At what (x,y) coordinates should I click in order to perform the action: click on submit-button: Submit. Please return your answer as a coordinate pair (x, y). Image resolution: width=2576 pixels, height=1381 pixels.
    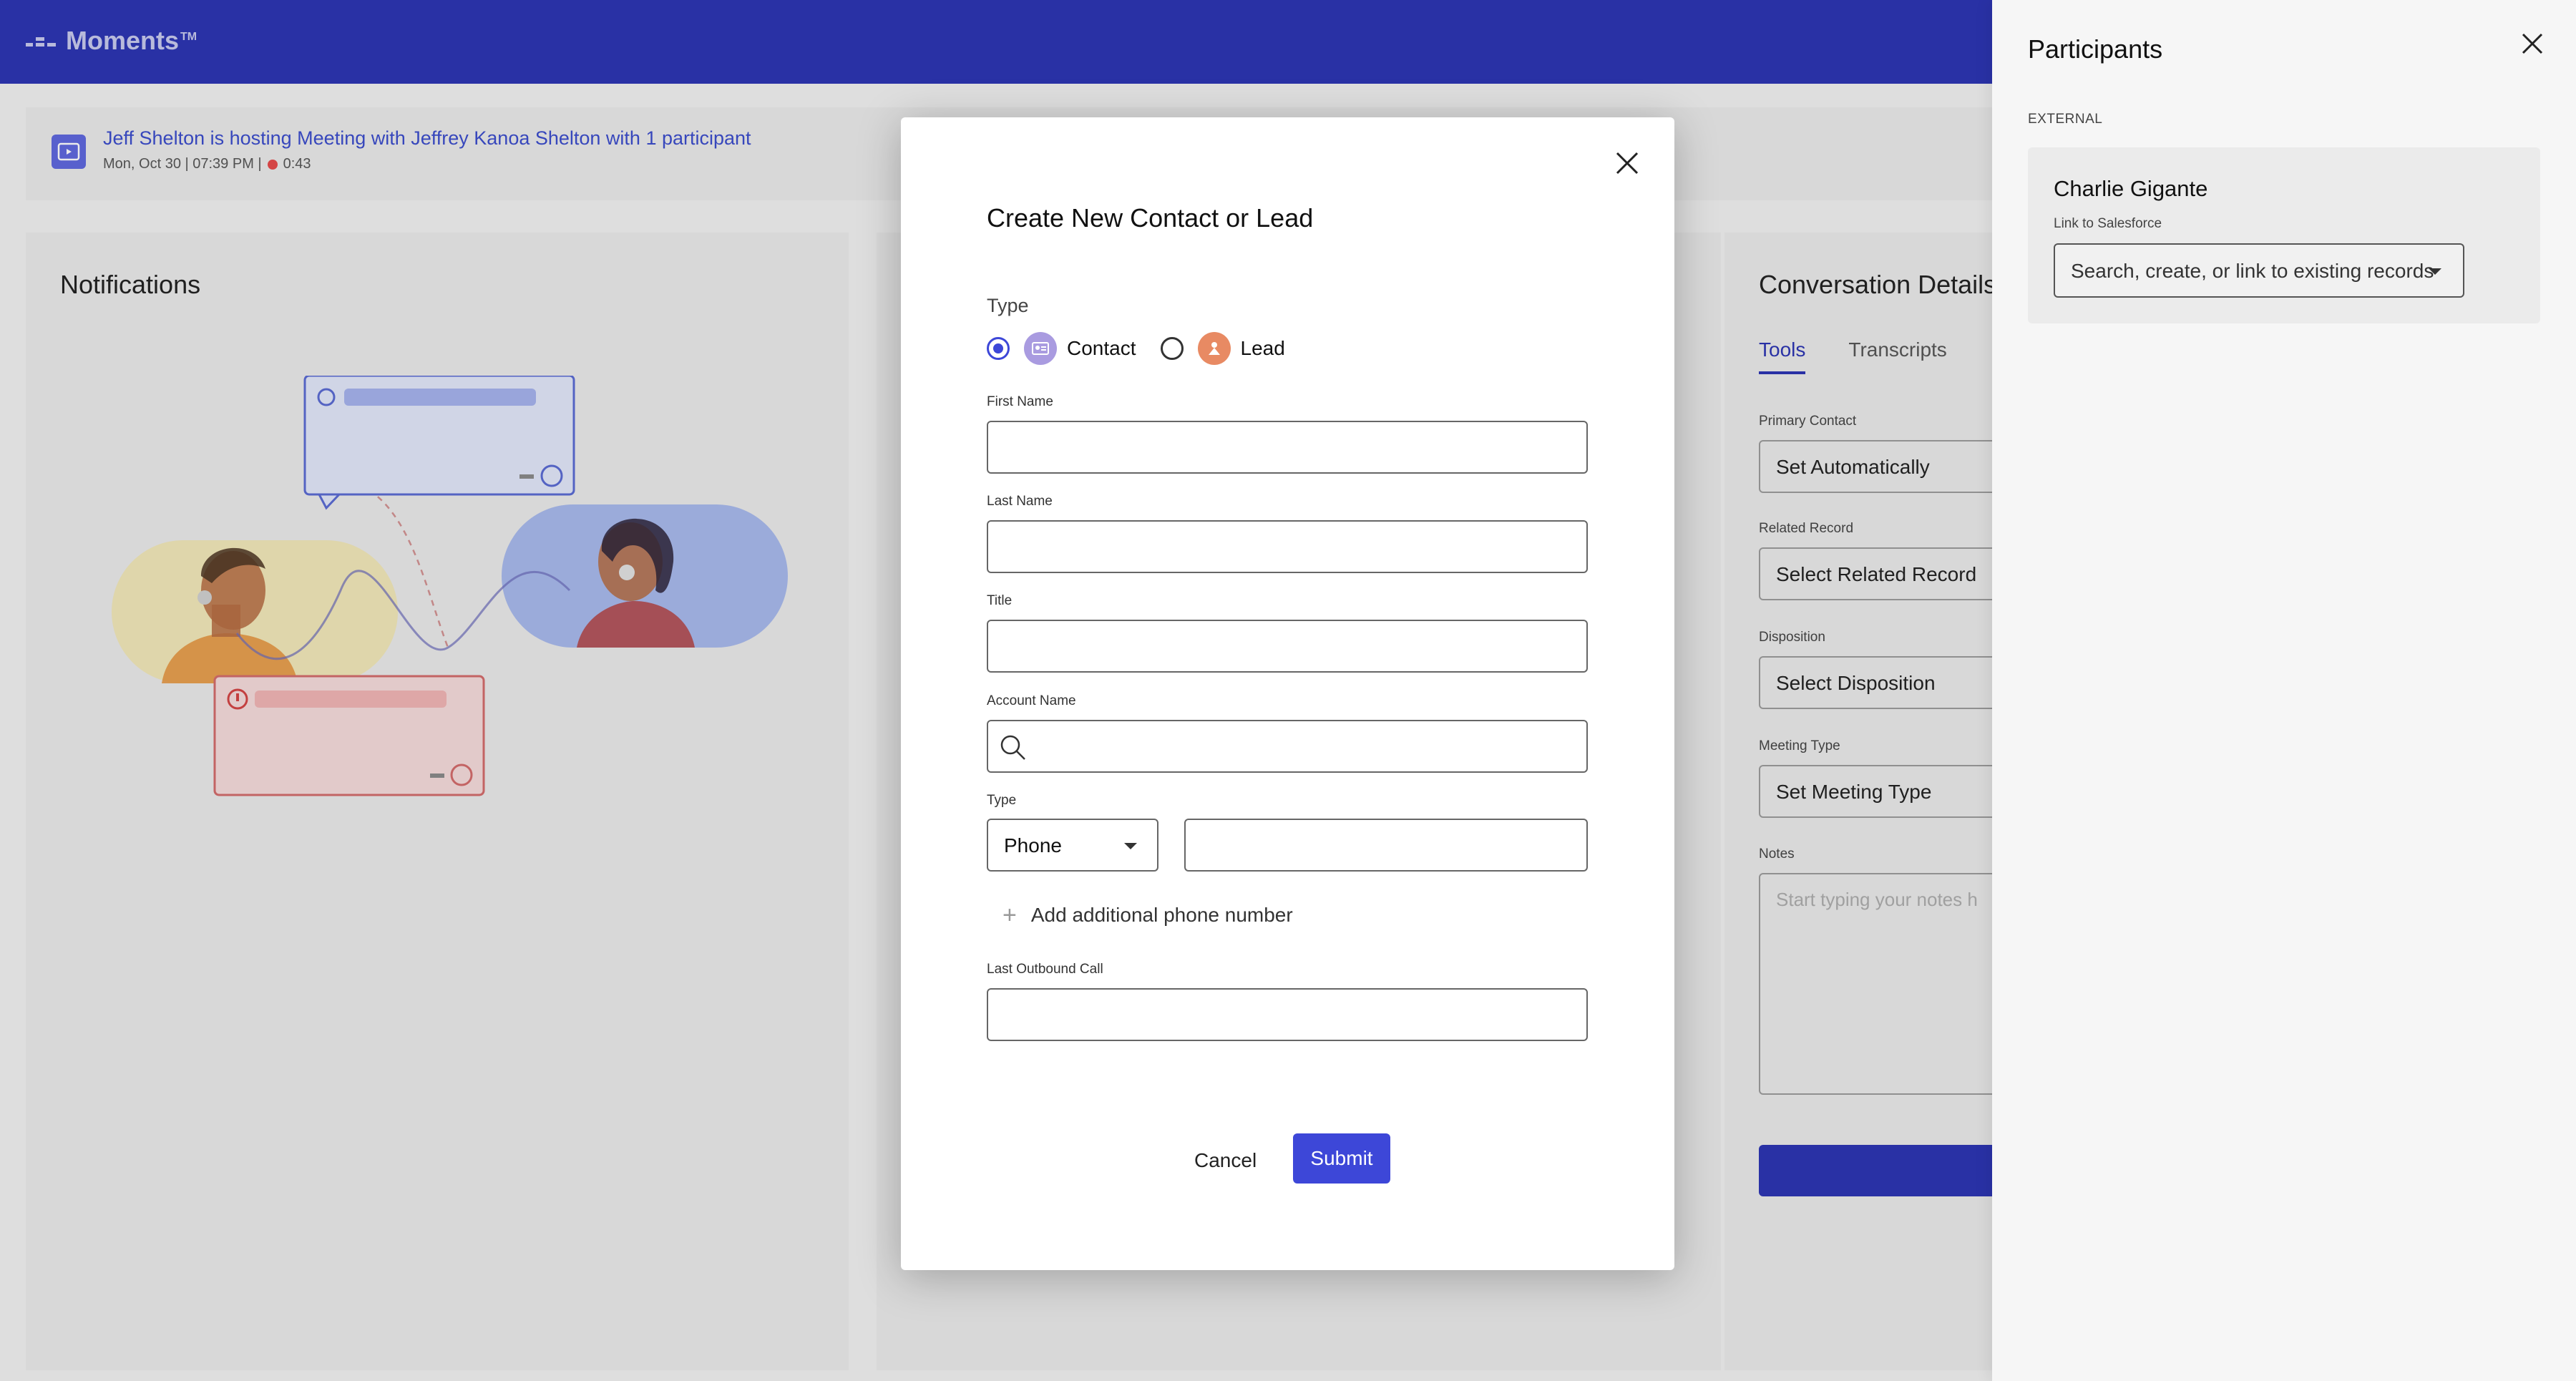
    Looking at the image, I should click on (1341, 1158).